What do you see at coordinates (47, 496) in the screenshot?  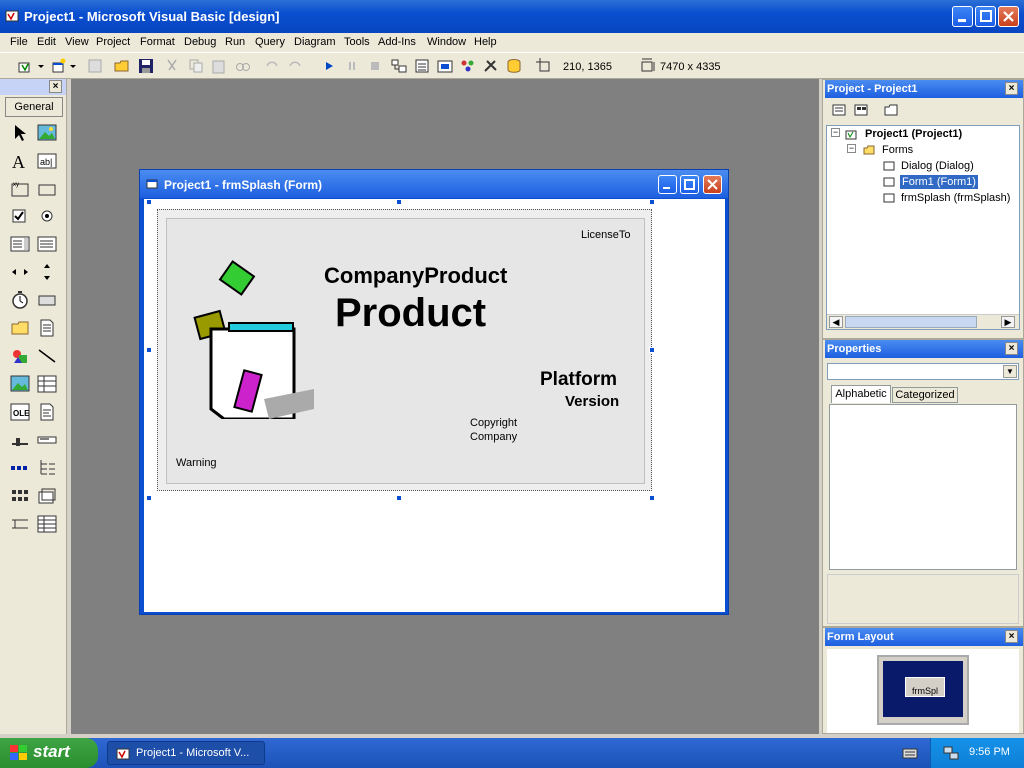 I see `tabstrip-icon` at bounding box center [47, 496].